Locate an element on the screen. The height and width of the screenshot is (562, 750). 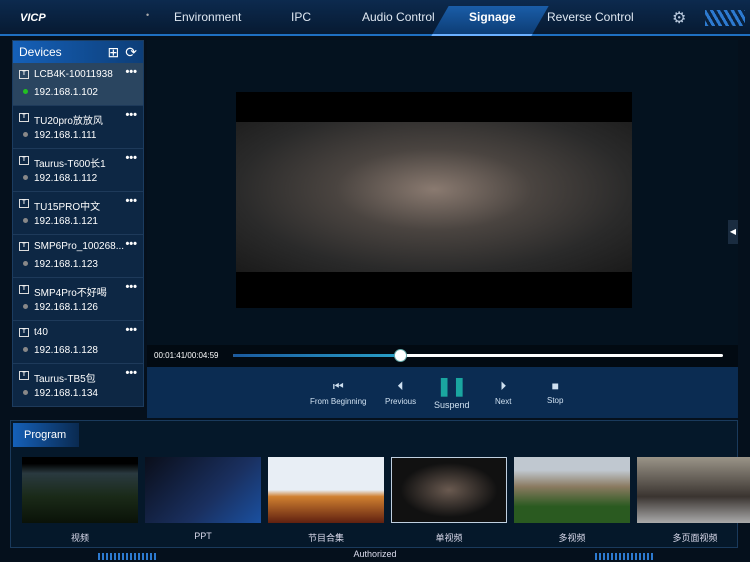
add-device-icon: ⊞ is located at coordinates (114, 52).